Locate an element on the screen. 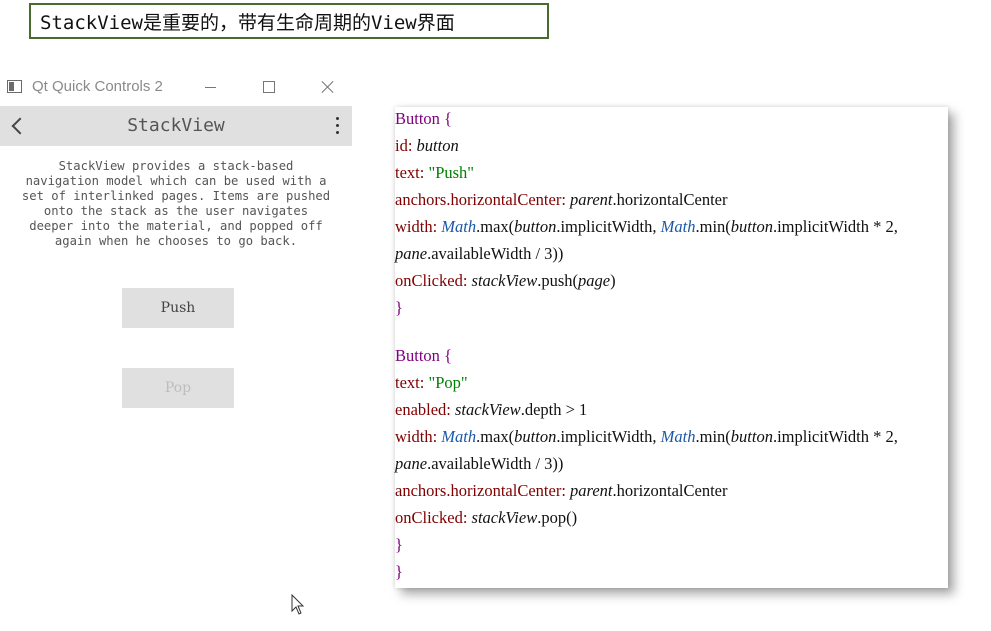 This screenshot has height=631, width=991. pop-button: Pop is located at coordinates (178, 388).